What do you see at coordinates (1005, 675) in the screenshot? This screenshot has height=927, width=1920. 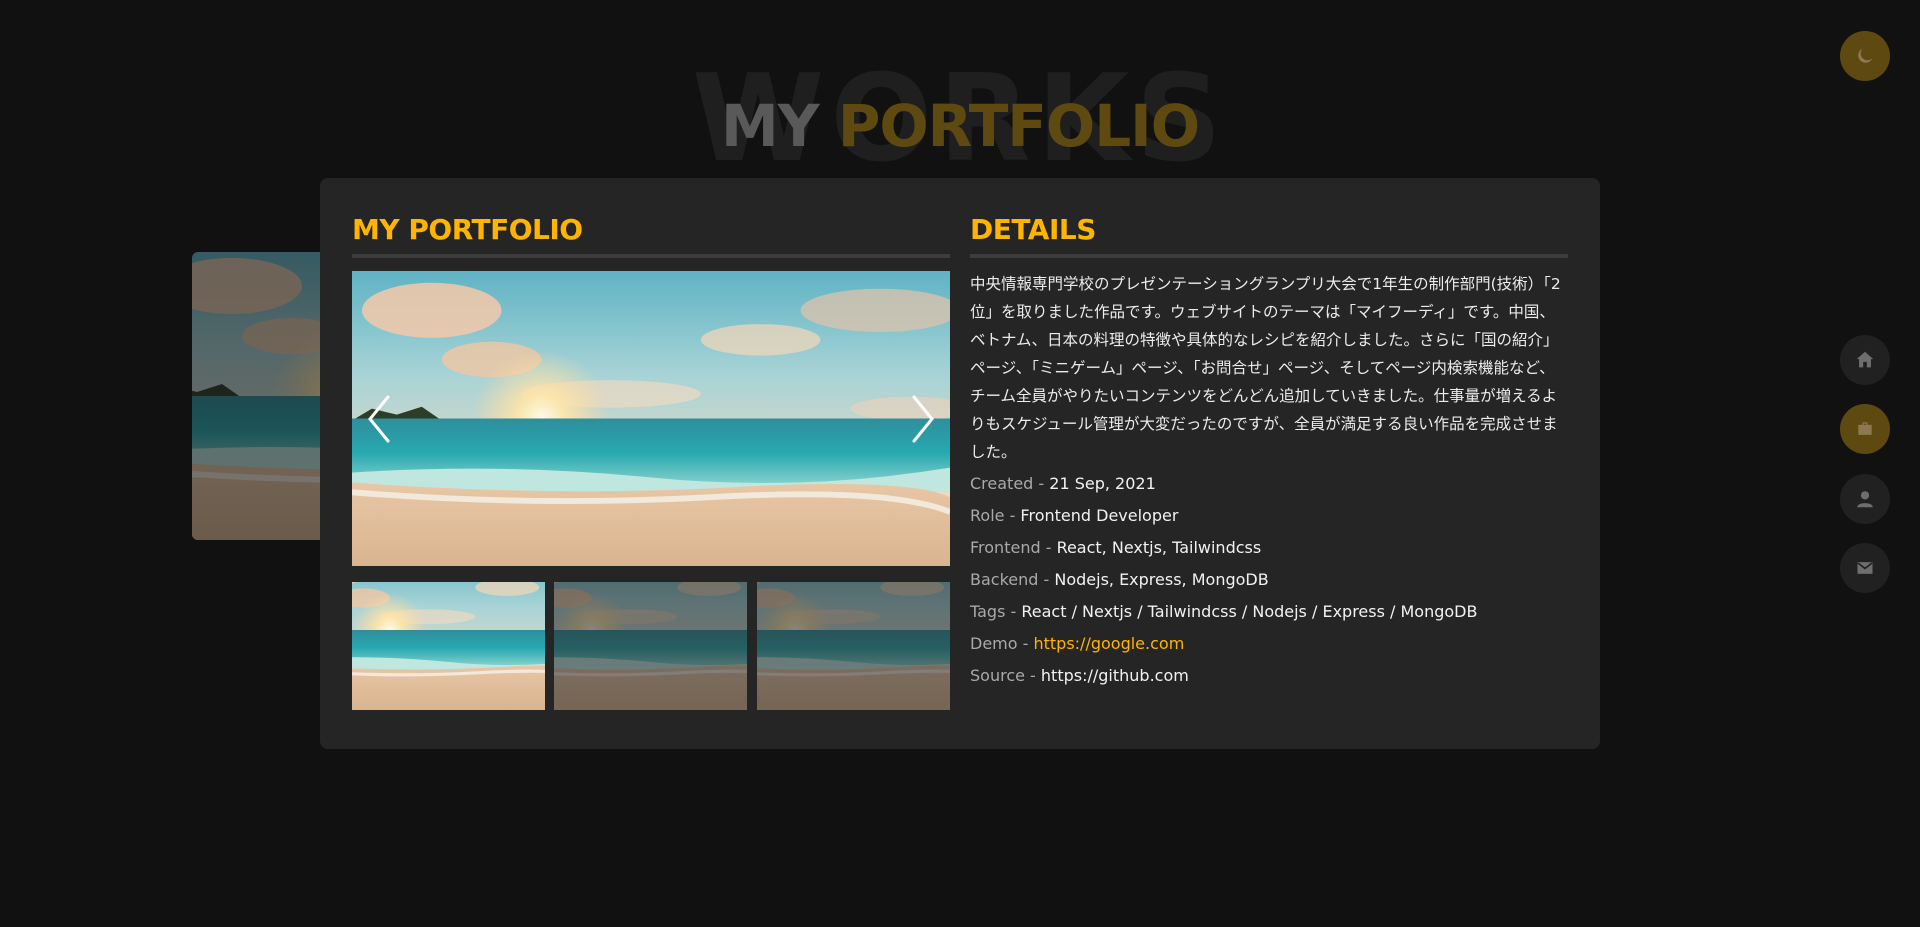 I see `detail-label: Source -` at bounding box center [1005, 675].